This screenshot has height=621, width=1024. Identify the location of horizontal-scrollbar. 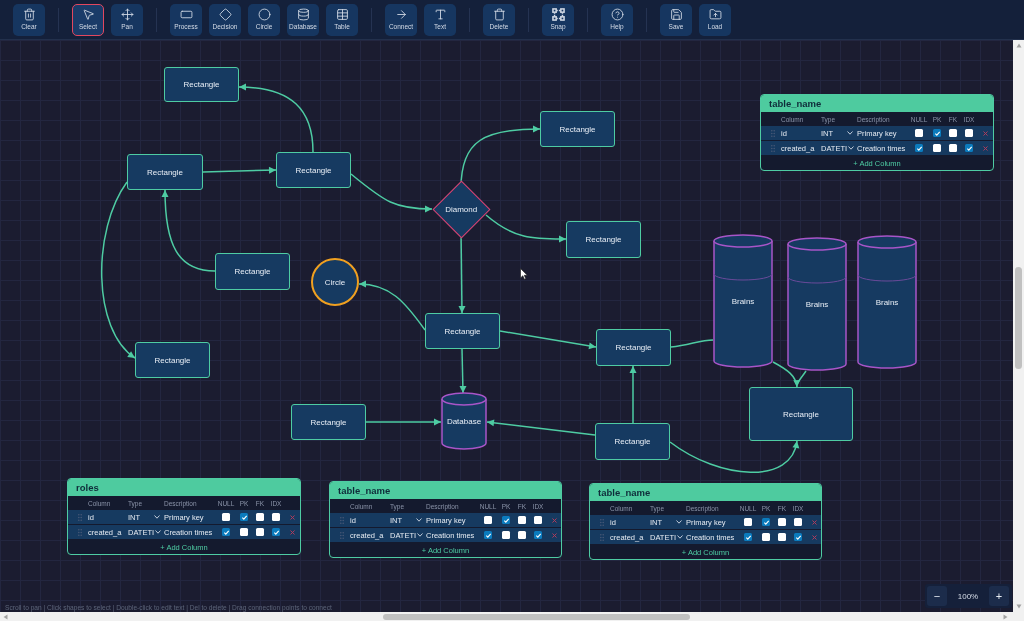
(512, 616).